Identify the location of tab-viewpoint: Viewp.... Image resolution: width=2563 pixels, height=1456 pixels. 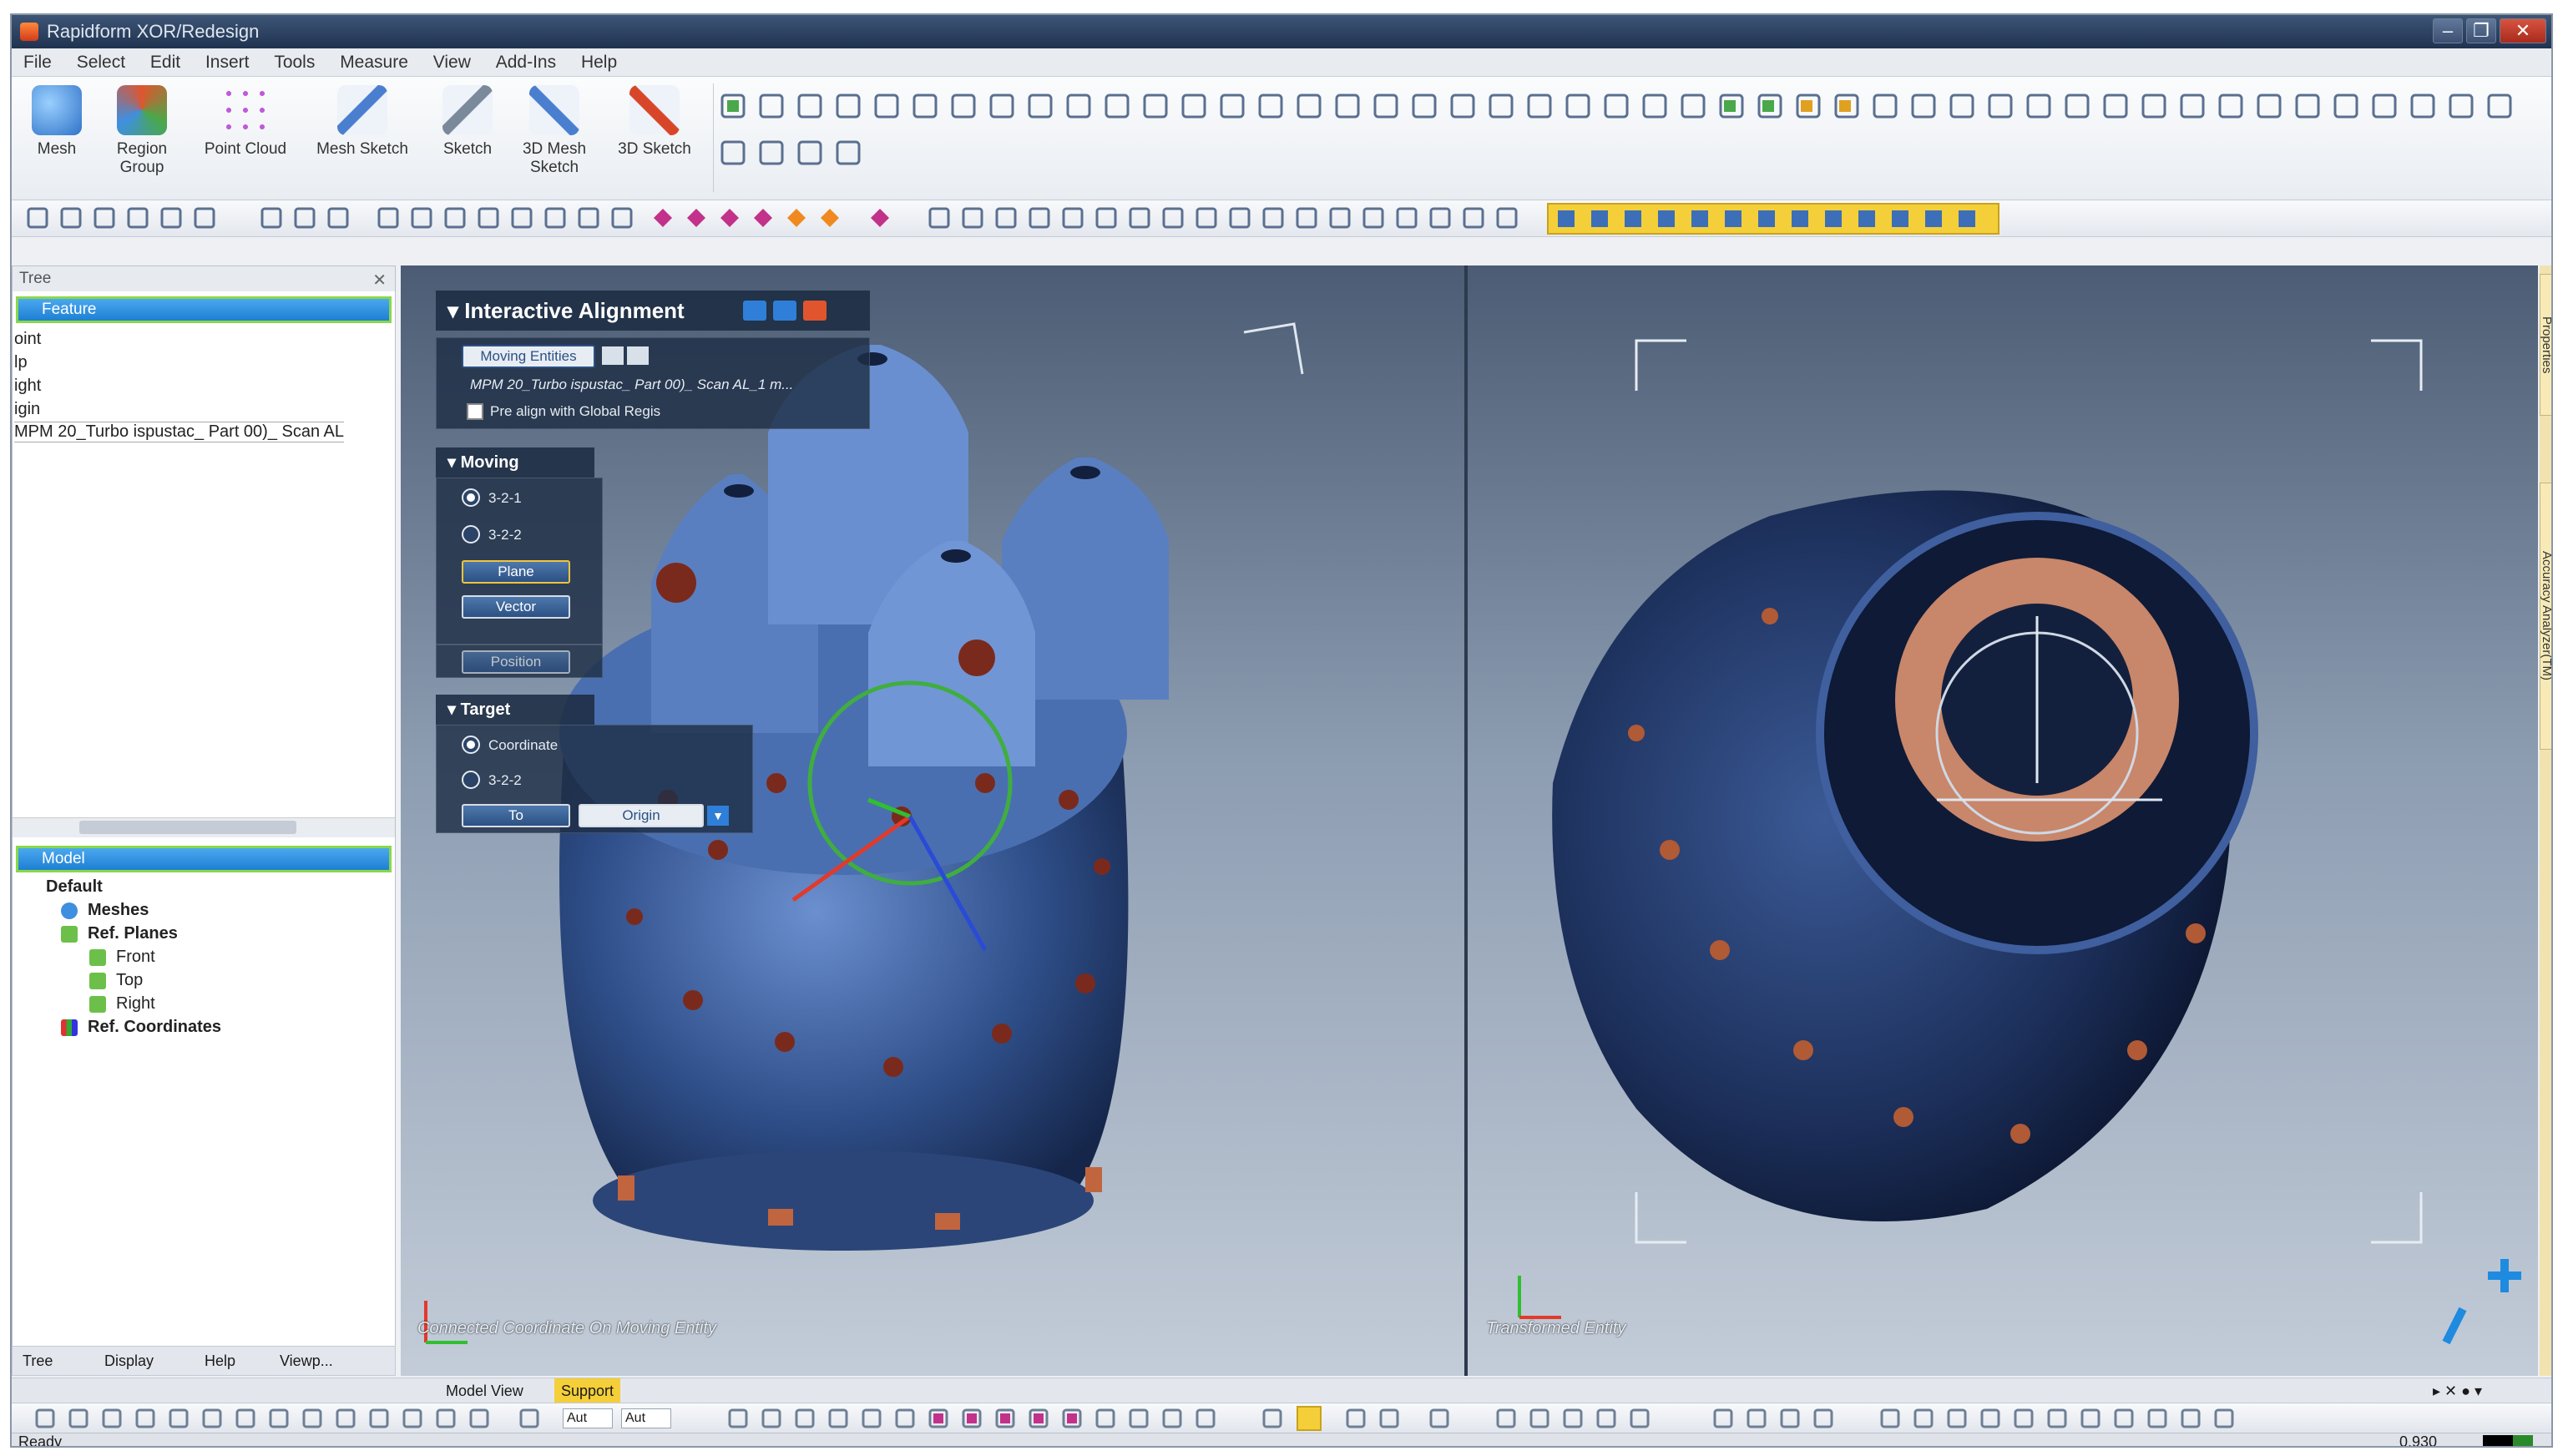
(307, 1361).